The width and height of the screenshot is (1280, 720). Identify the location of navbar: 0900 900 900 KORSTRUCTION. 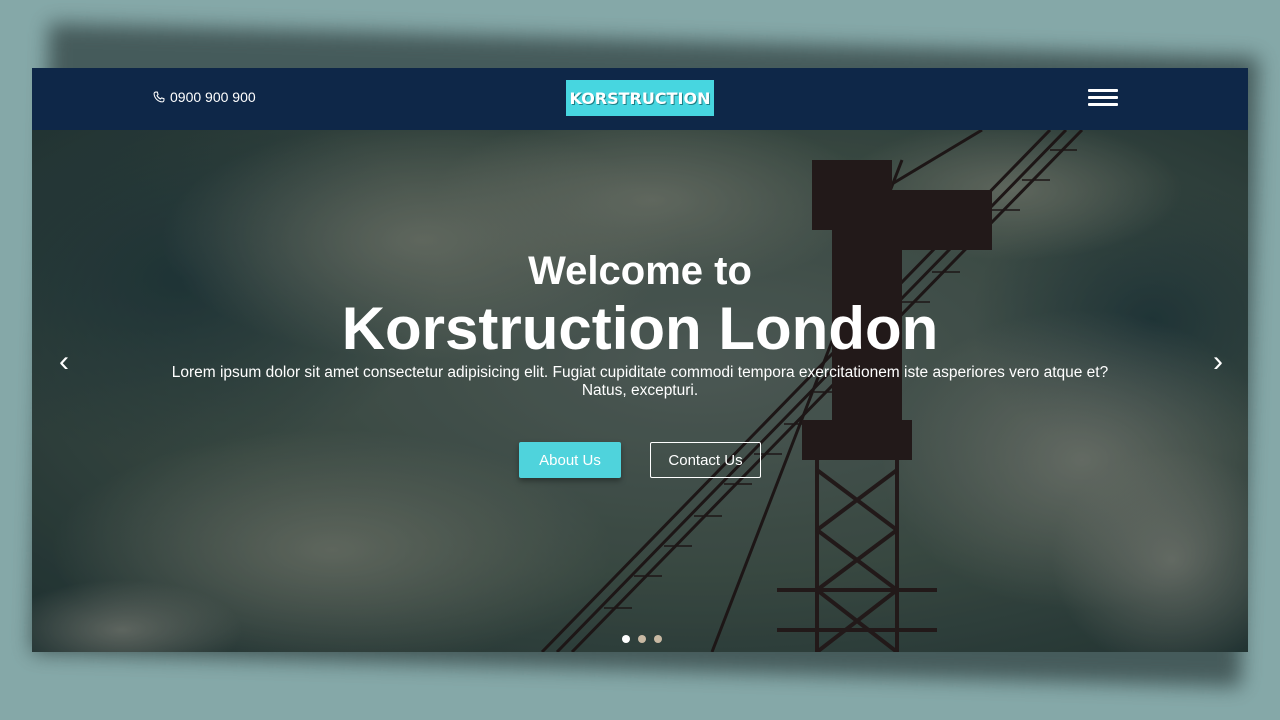
(640, 99).